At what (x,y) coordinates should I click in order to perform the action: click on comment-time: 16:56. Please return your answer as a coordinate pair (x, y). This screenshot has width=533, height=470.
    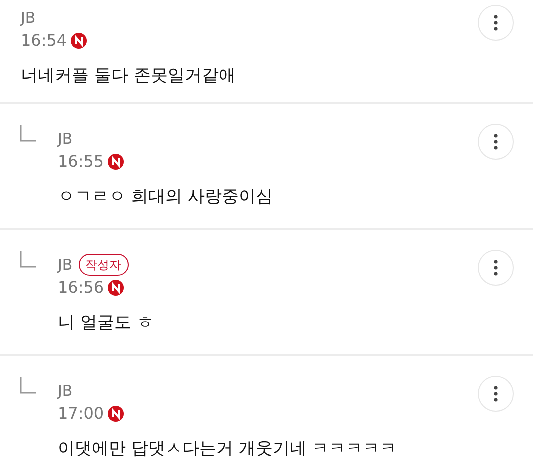
    Looking at the image, I should click on (81, 288).